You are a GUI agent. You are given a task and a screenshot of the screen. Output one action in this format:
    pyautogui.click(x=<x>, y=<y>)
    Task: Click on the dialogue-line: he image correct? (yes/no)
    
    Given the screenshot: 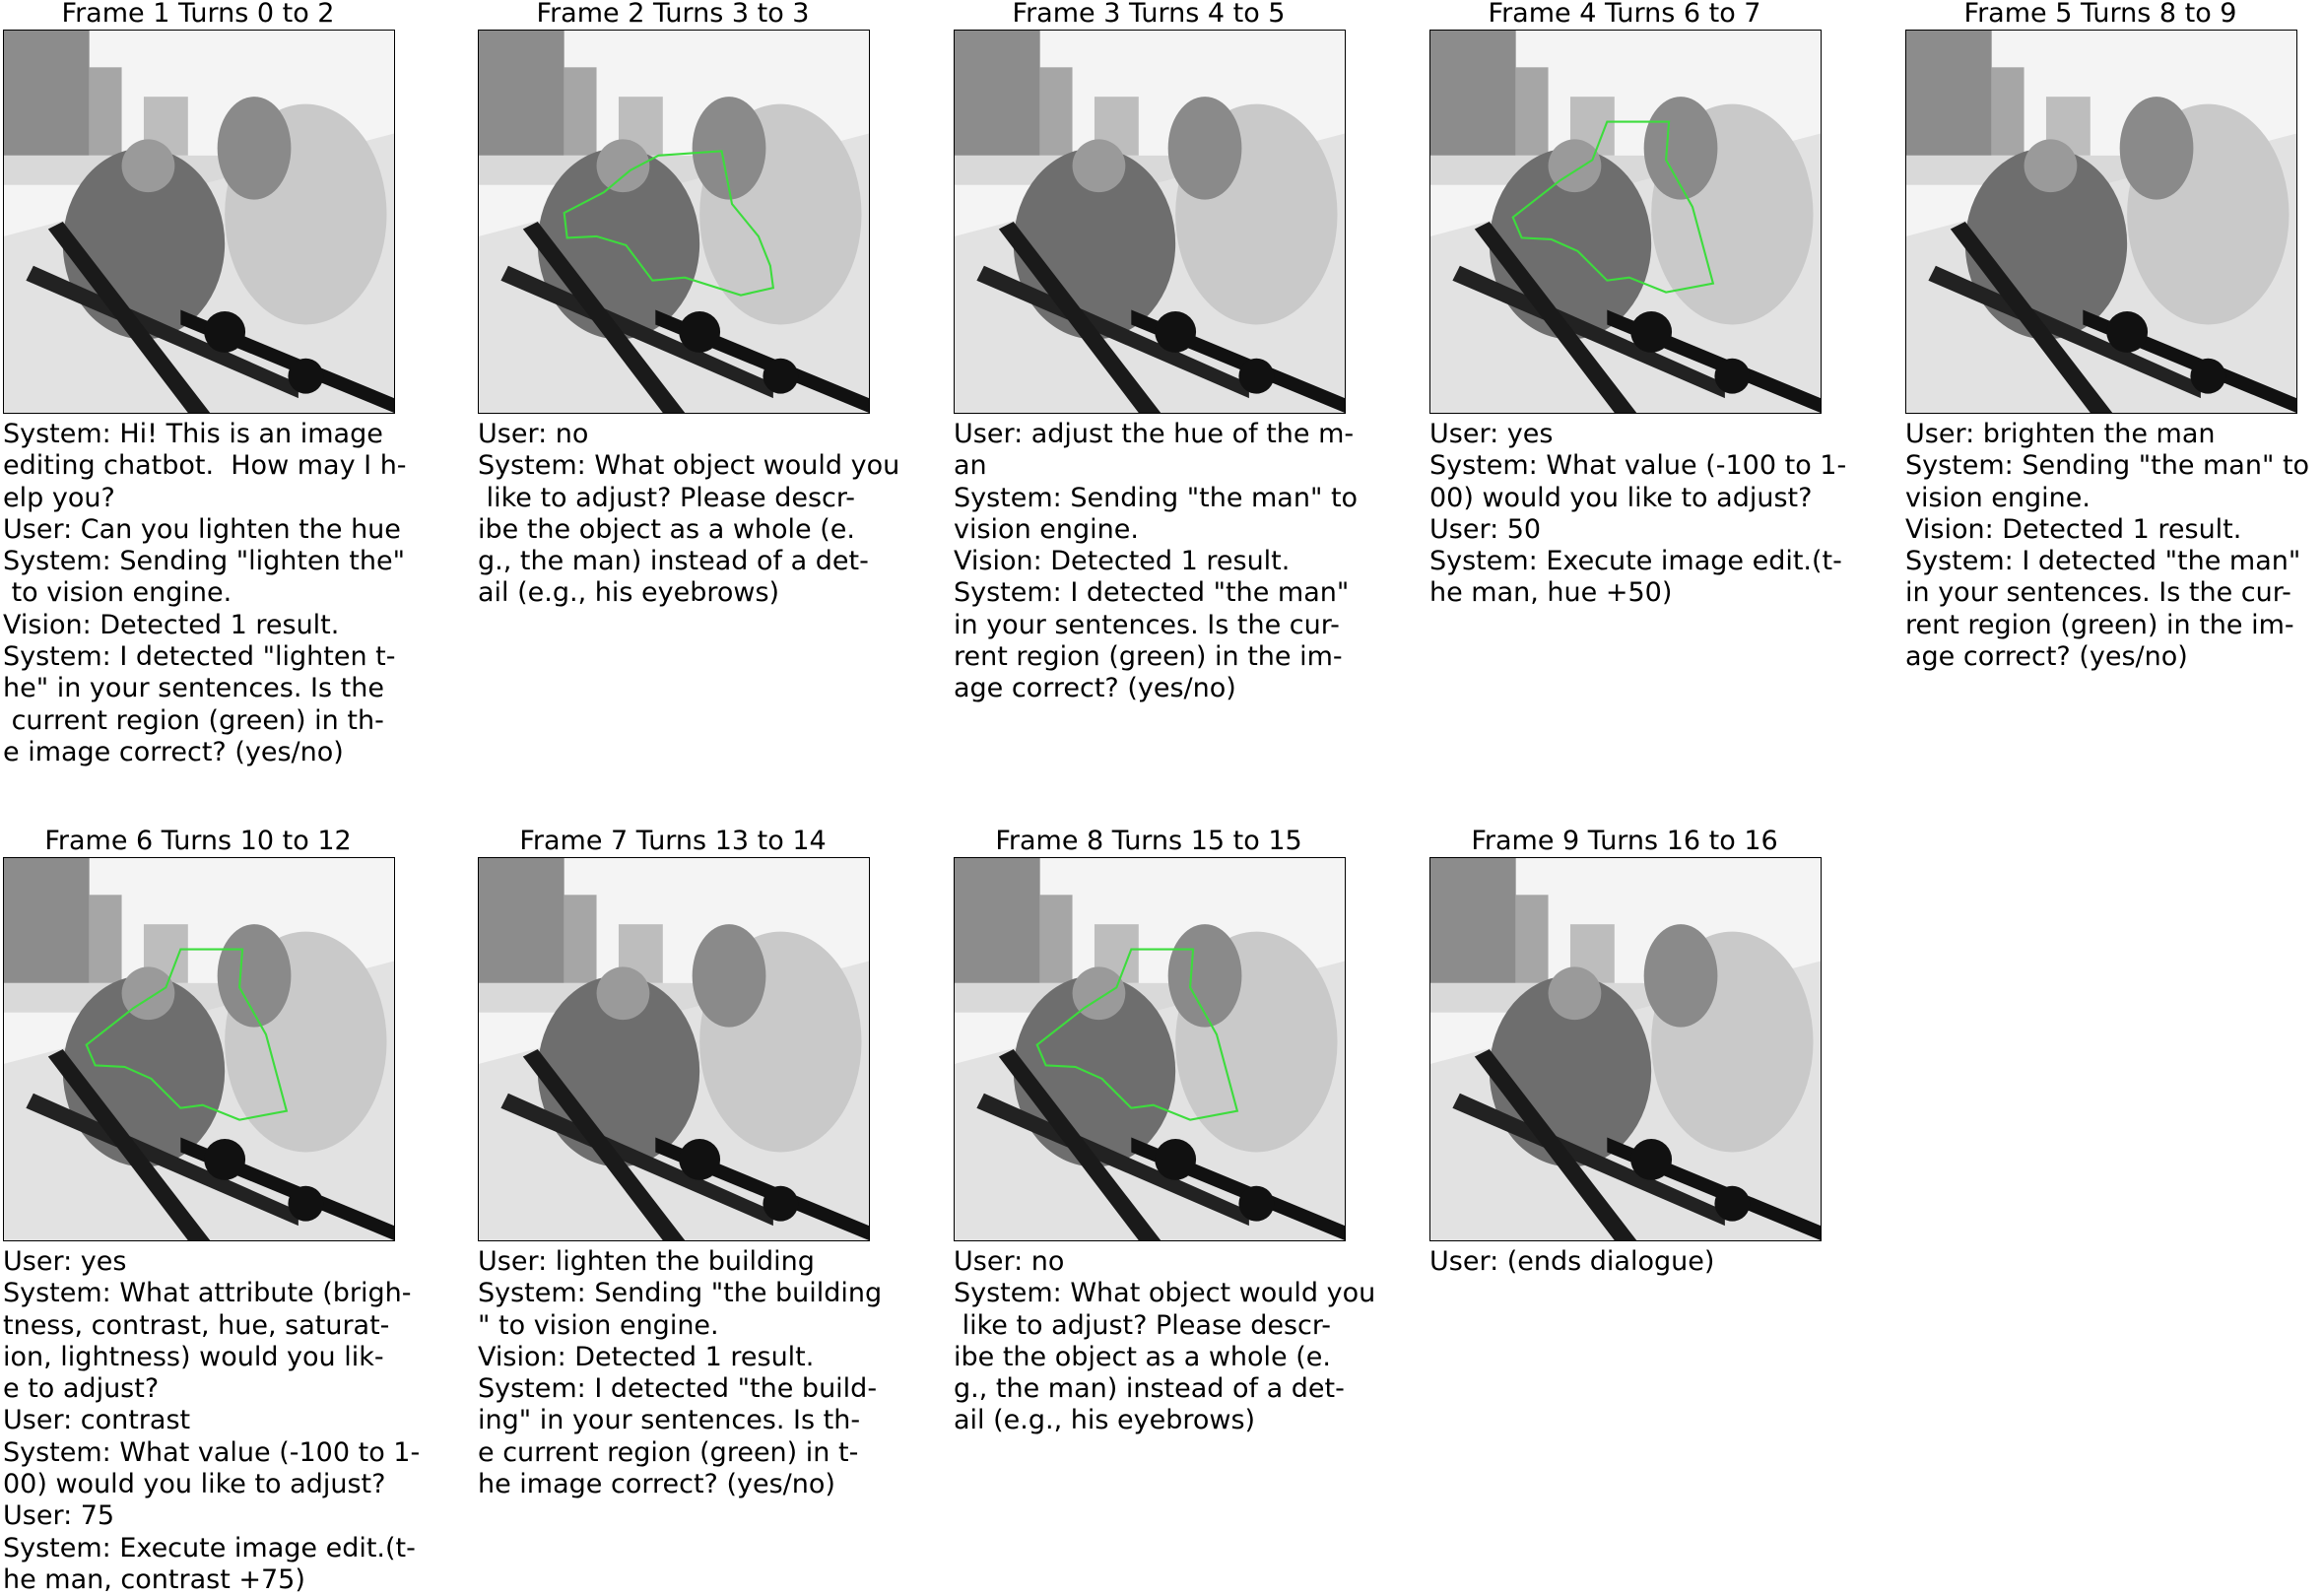 What is the action you would take?
    pyautogui.click(x=656, y=1484)
    